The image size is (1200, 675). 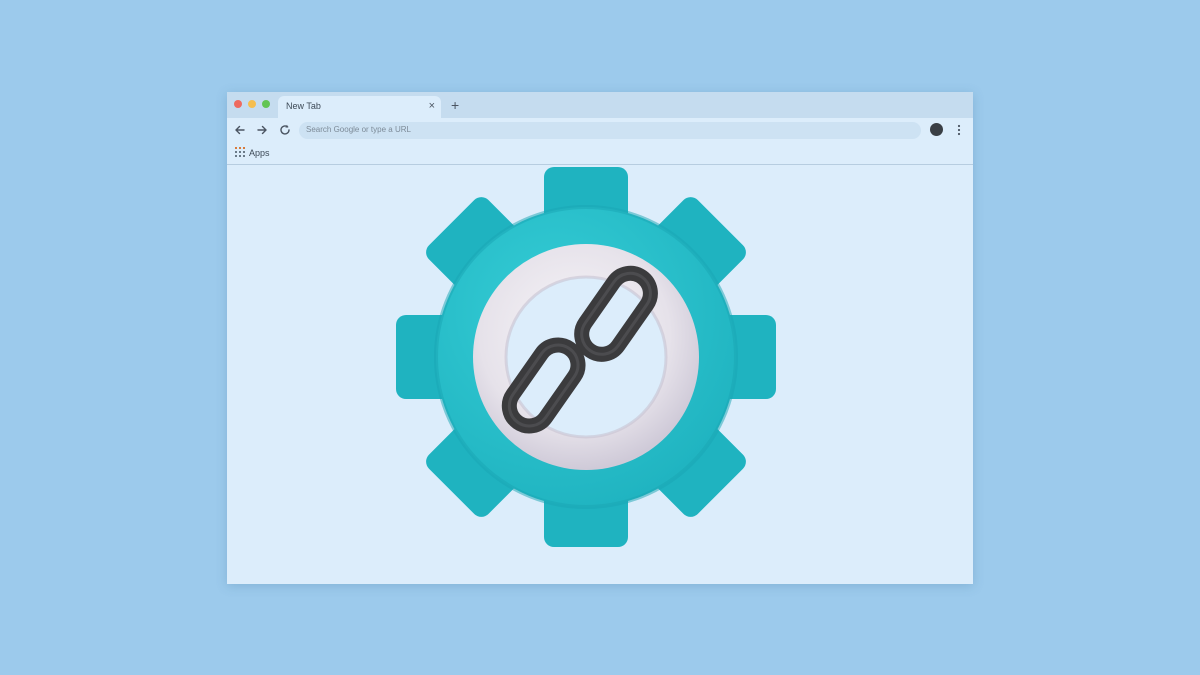 What do you see at coordinates (455, 105) in the screenshot?
I see `new-tab-button: +` at bounding box center [455, 105].